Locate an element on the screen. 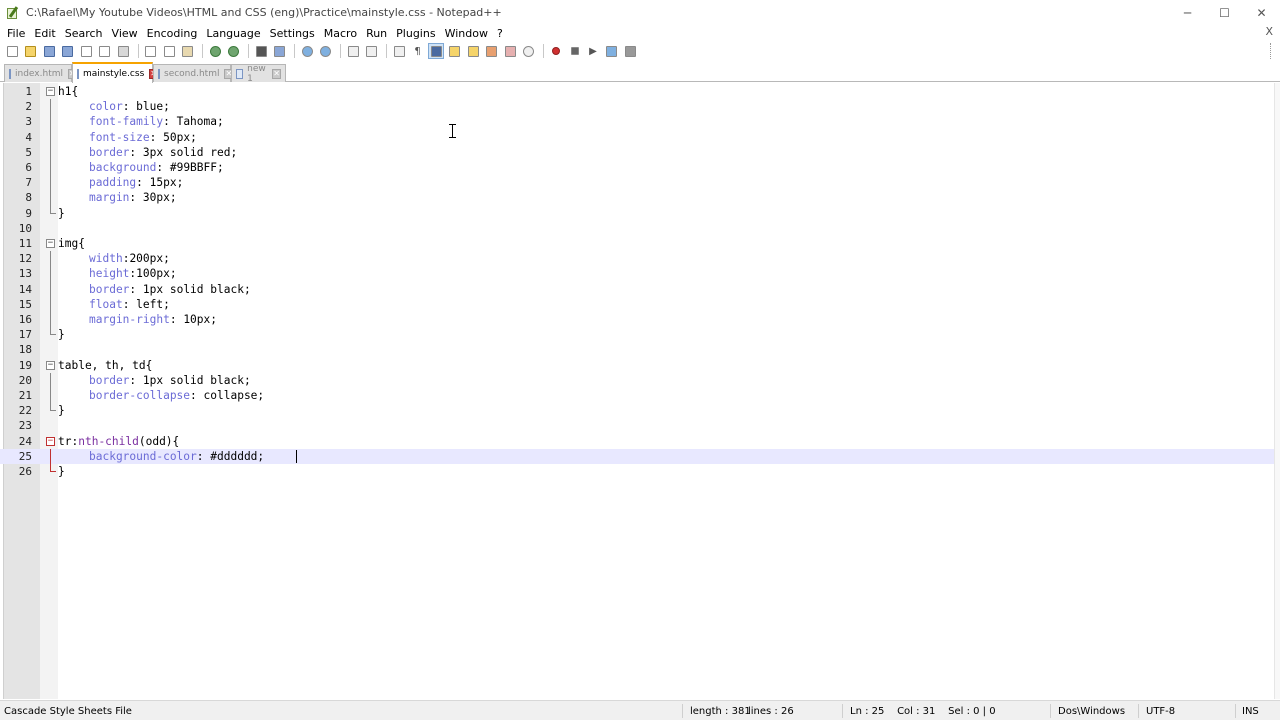  code-line: 6 background: #99BBFF; is located at coordinates (637, 168).